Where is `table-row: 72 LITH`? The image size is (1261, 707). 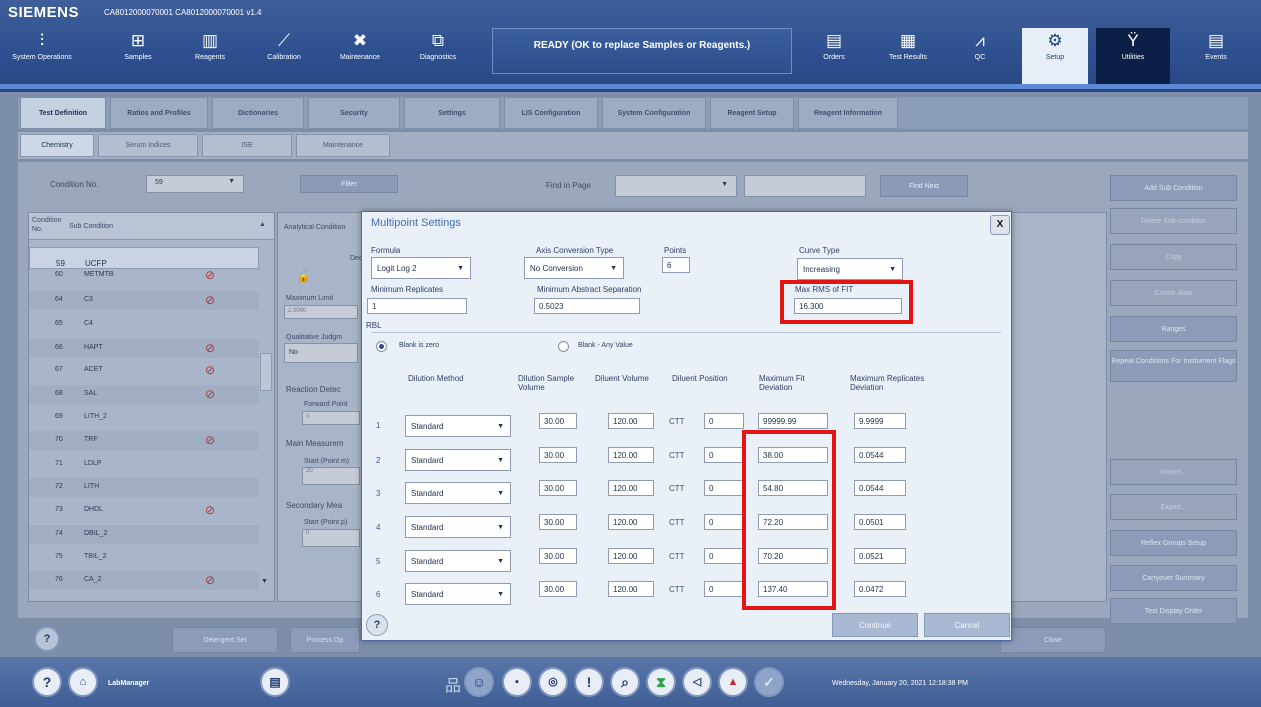
table-row: 72 LITH is located at coordinates (144, 487).